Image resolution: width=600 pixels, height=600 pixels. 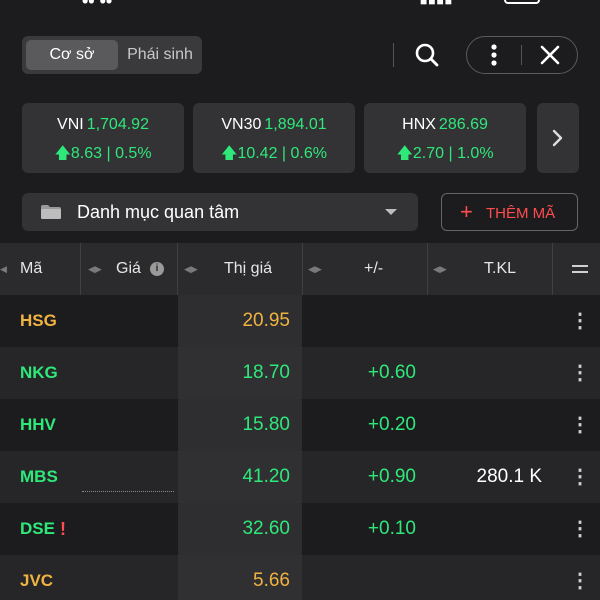 I want to click on row-symbol: JVC, so click(x=37, y=580).